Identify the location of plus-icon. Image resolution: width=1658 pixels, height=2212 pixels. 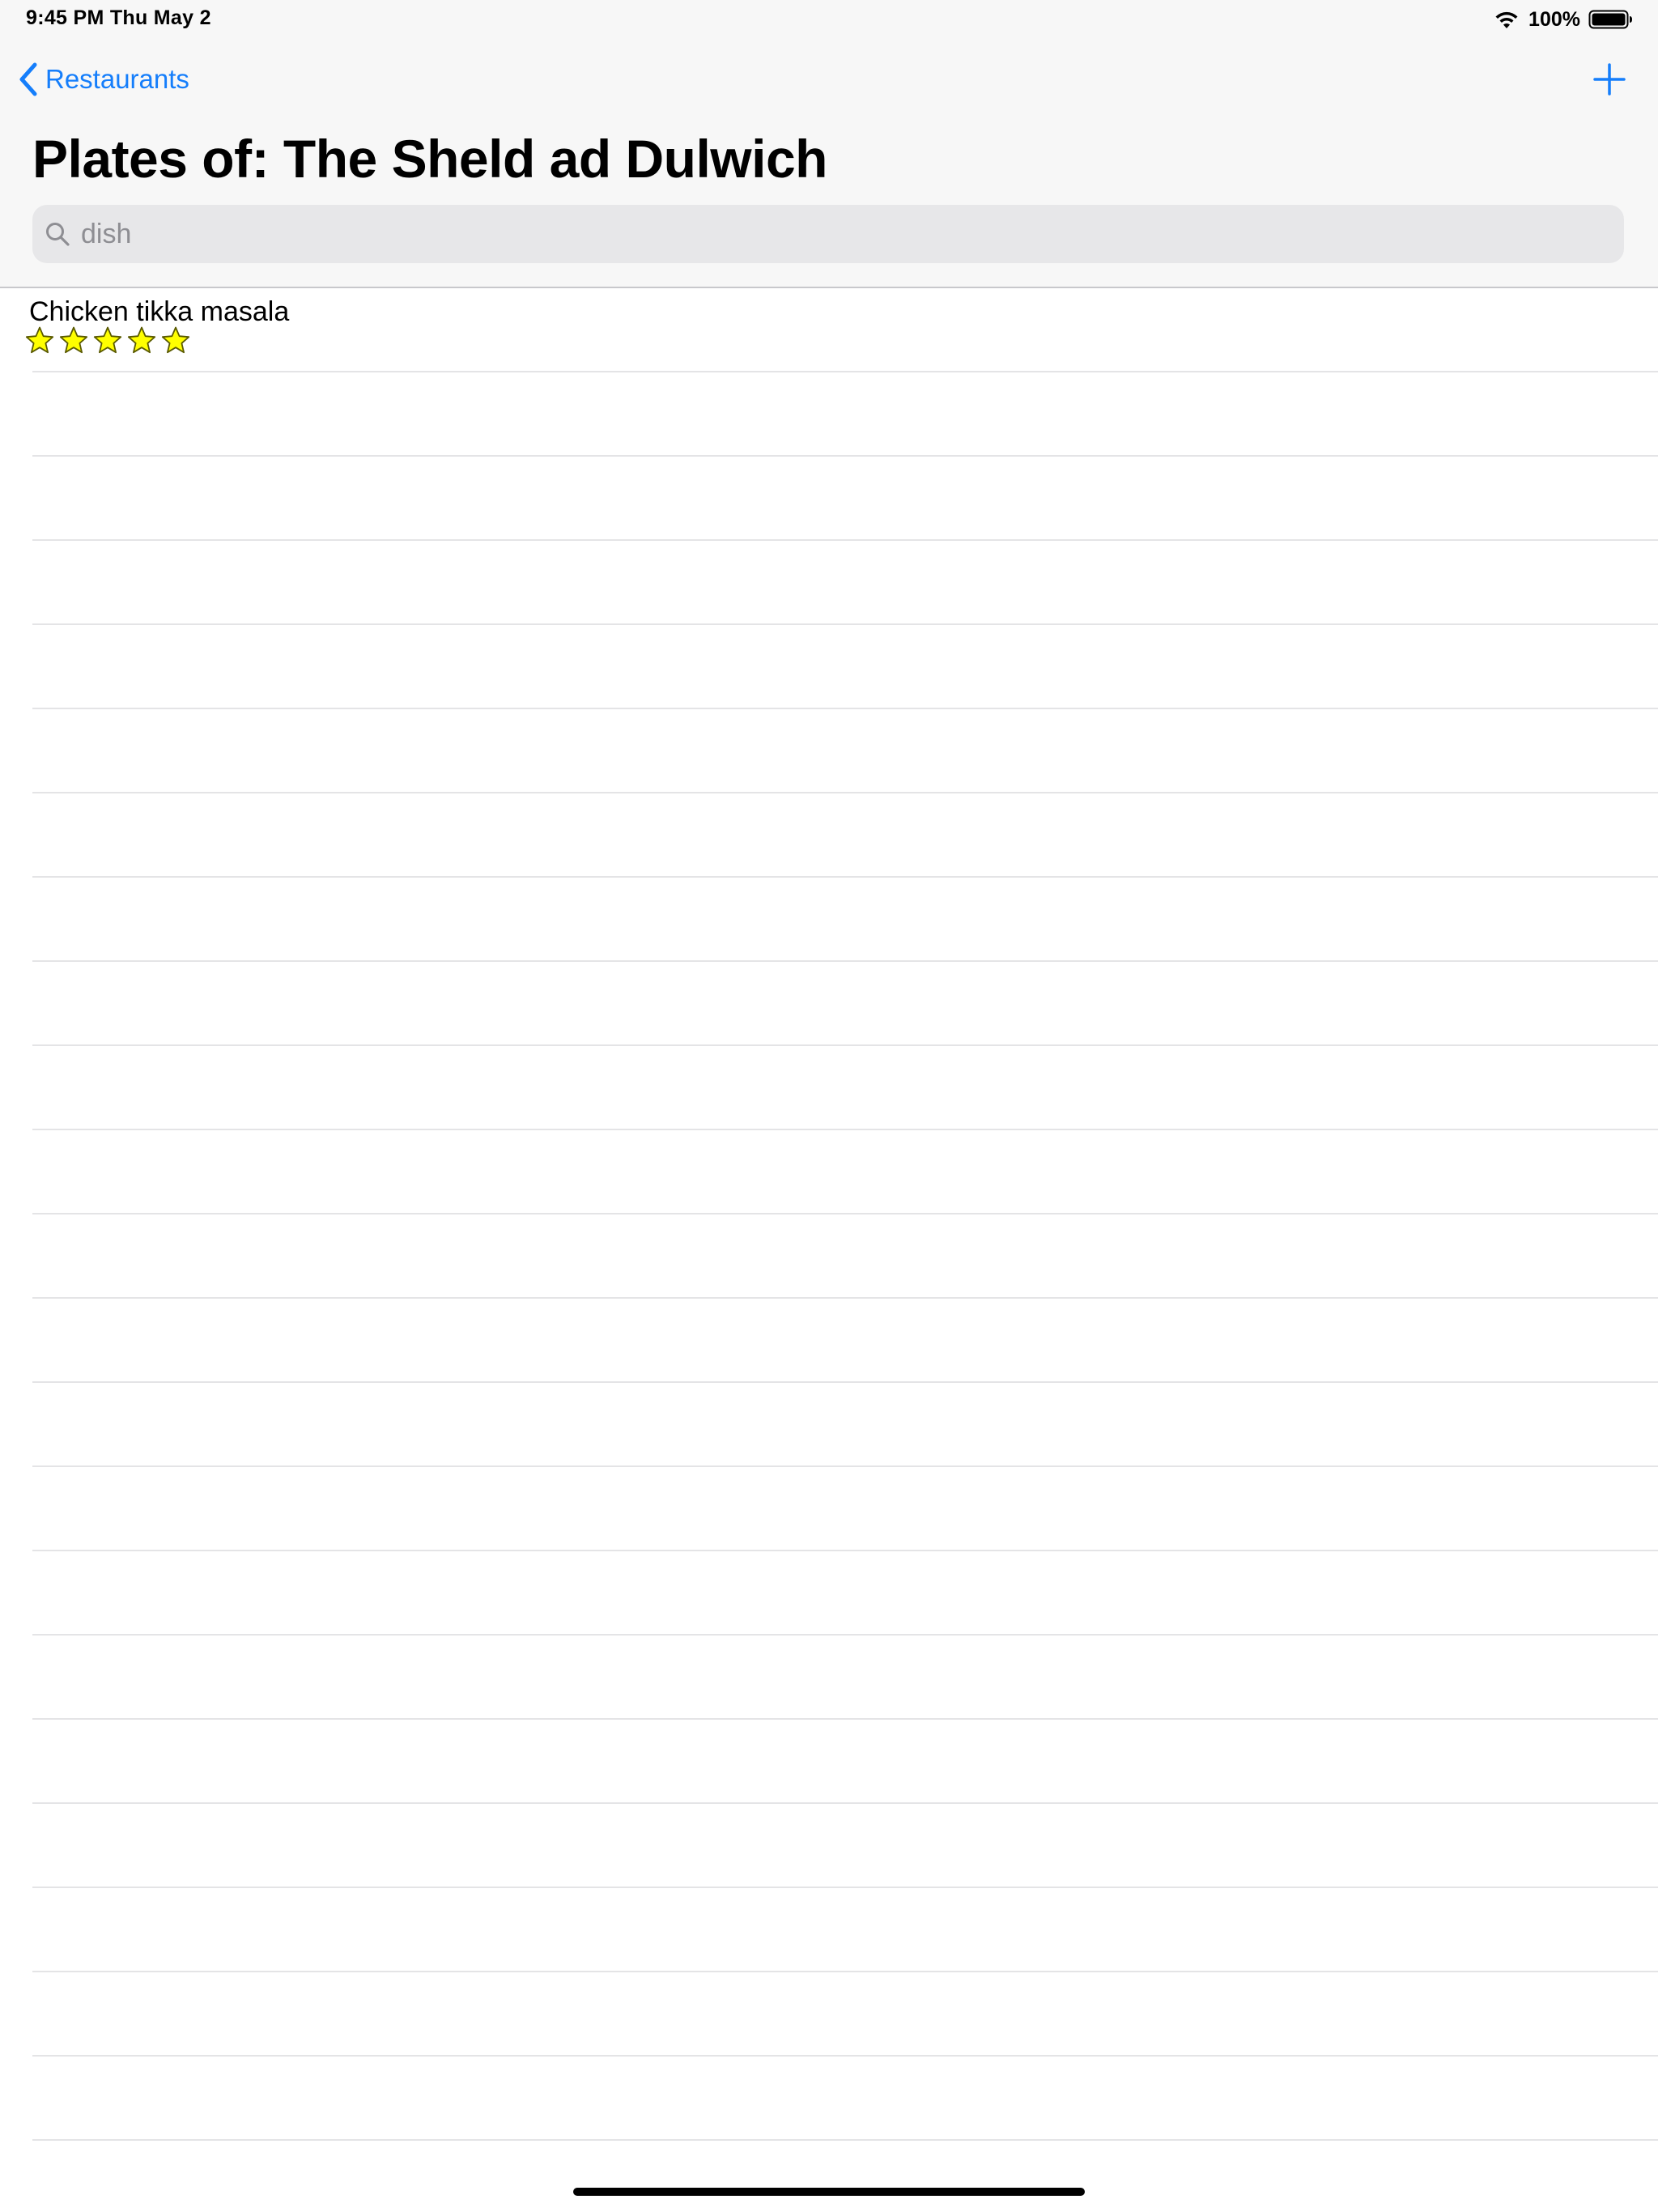
(1609, 79).